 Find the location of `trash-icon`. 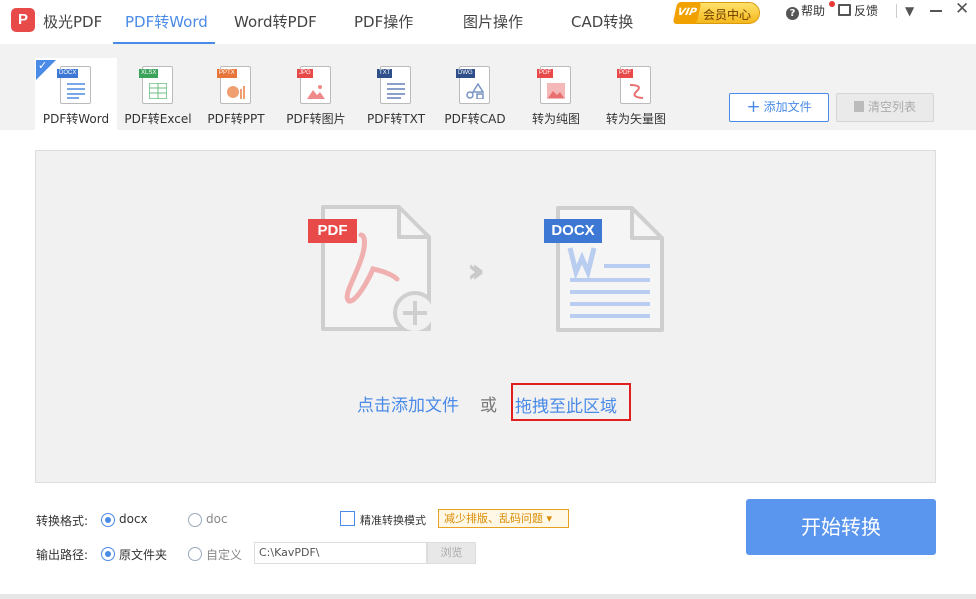

trash-icon is located at coordinates (858, 106).